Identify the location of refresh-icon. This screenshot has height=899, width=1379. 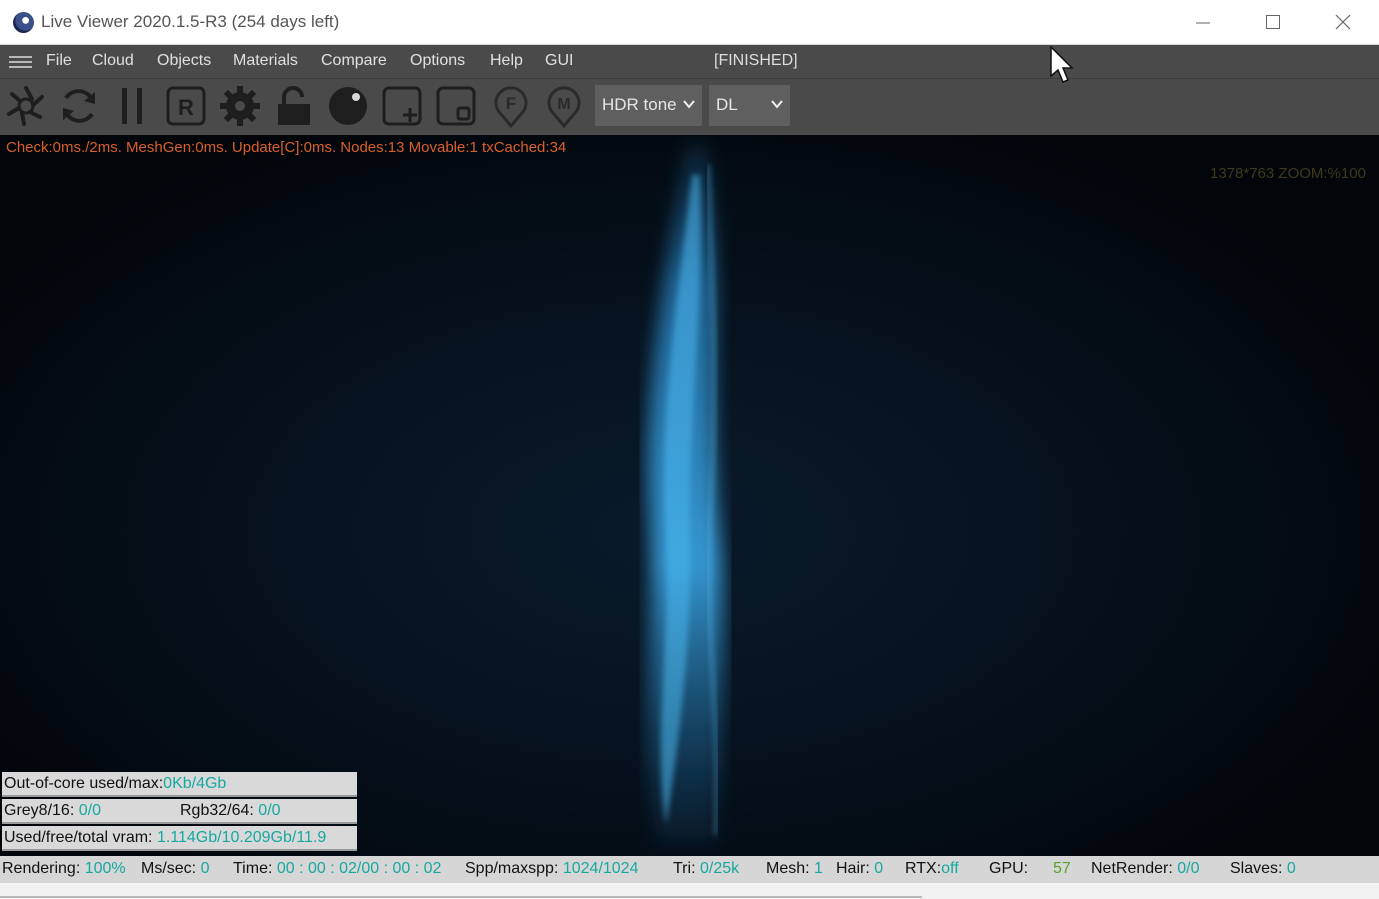
(79, 106).